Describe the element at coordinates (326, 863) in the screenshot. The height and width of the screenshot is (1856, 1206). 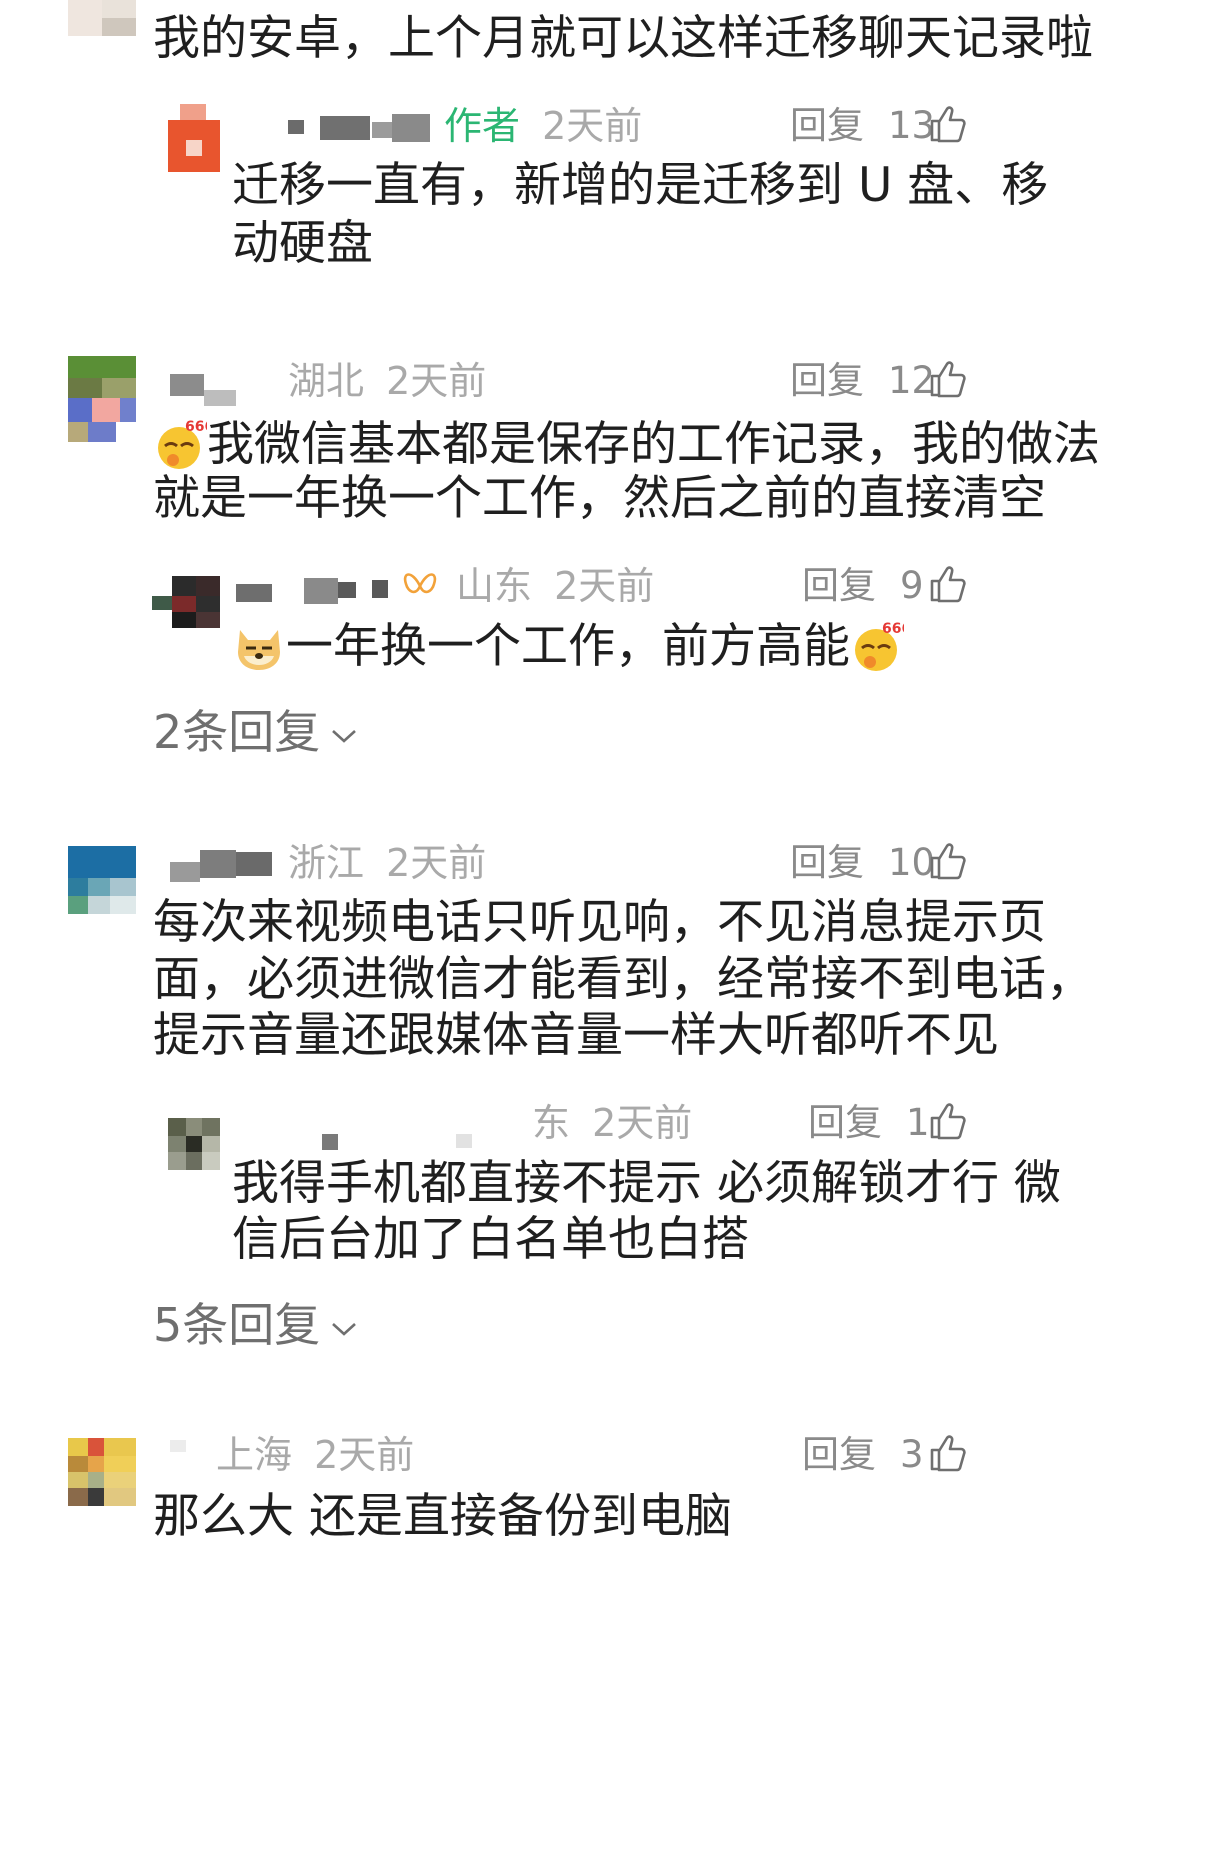
I see `location-label: 浙江` at that location.